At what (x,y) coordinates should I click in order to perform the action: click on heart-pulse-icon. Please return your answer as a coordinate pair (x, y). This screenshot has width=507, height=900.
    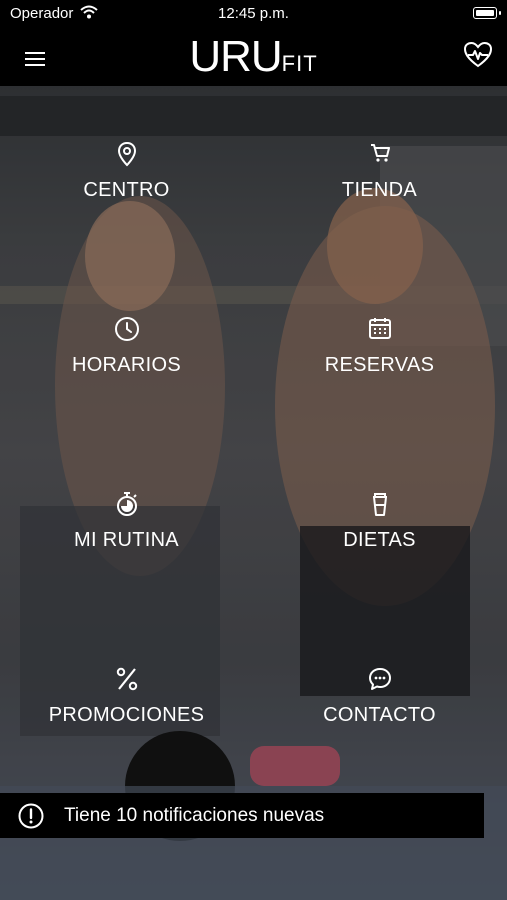
    Looking at the image, I should click on (478, 55).